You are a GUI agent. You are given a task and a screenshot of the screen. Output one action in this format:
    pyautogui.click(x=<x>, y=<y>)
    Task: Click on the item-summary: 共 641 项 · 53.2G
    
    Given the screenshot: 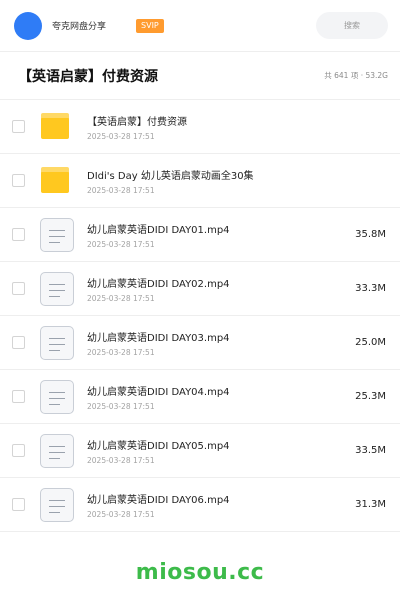 What is the action you would take?
    pyautogui.click(x=356, y=75)
    